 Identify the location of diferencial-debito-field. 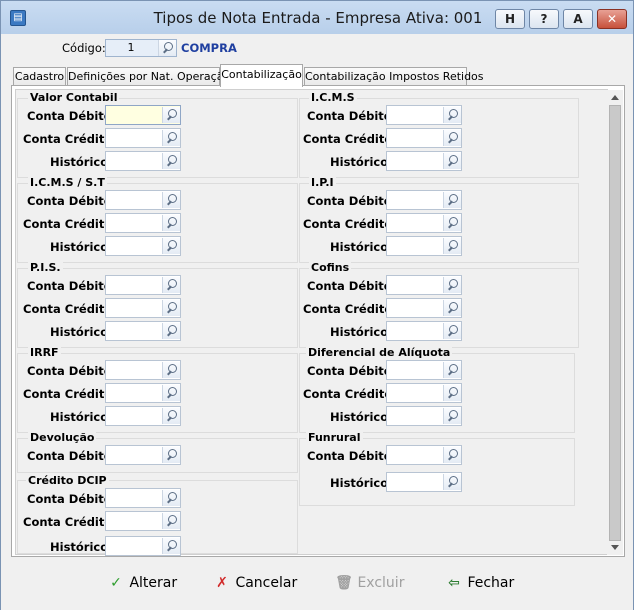
(424, 370).